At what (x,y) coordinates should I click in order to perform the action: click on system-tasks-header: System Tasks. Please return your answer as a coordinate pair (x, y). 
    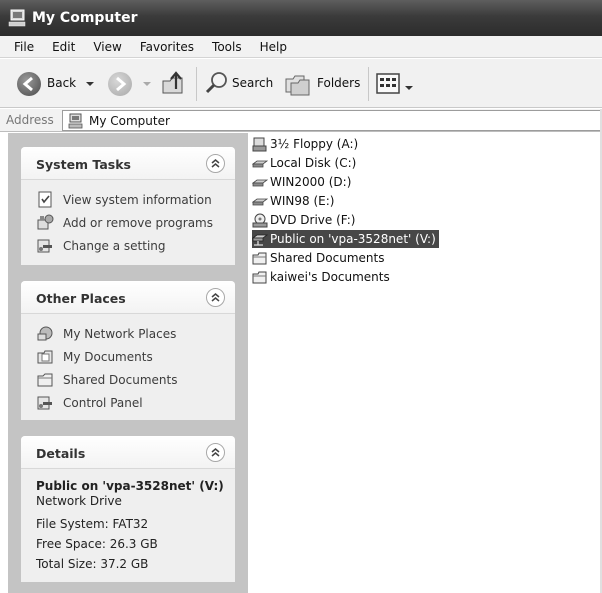
    Looking at the image, I should click on (128, 163).